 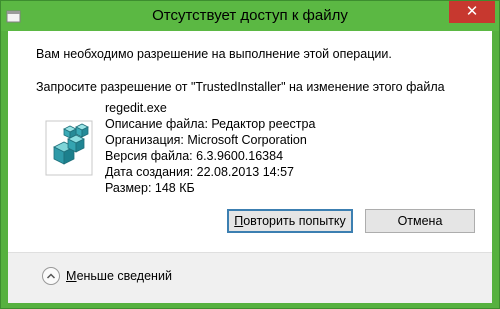 What do you see at coordinates (199, 172) in the screenshot?
I see `file-created: Дата создания: 22.08.2013 14:57` at bounding box center [199, 172].